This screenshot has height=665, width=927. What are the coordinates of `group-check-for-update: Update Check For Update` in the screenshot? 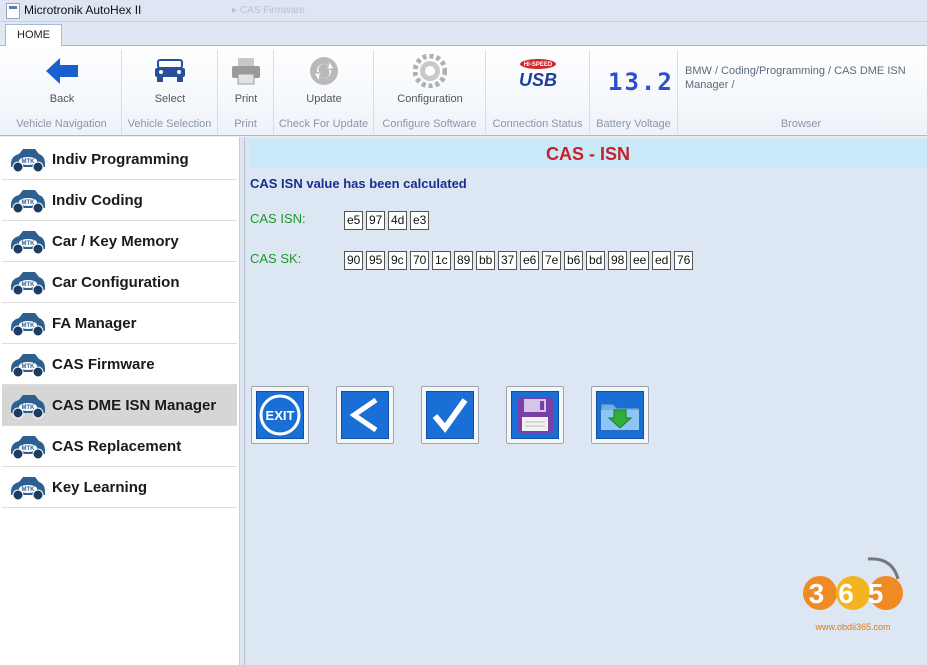 It's located at (324, 92).